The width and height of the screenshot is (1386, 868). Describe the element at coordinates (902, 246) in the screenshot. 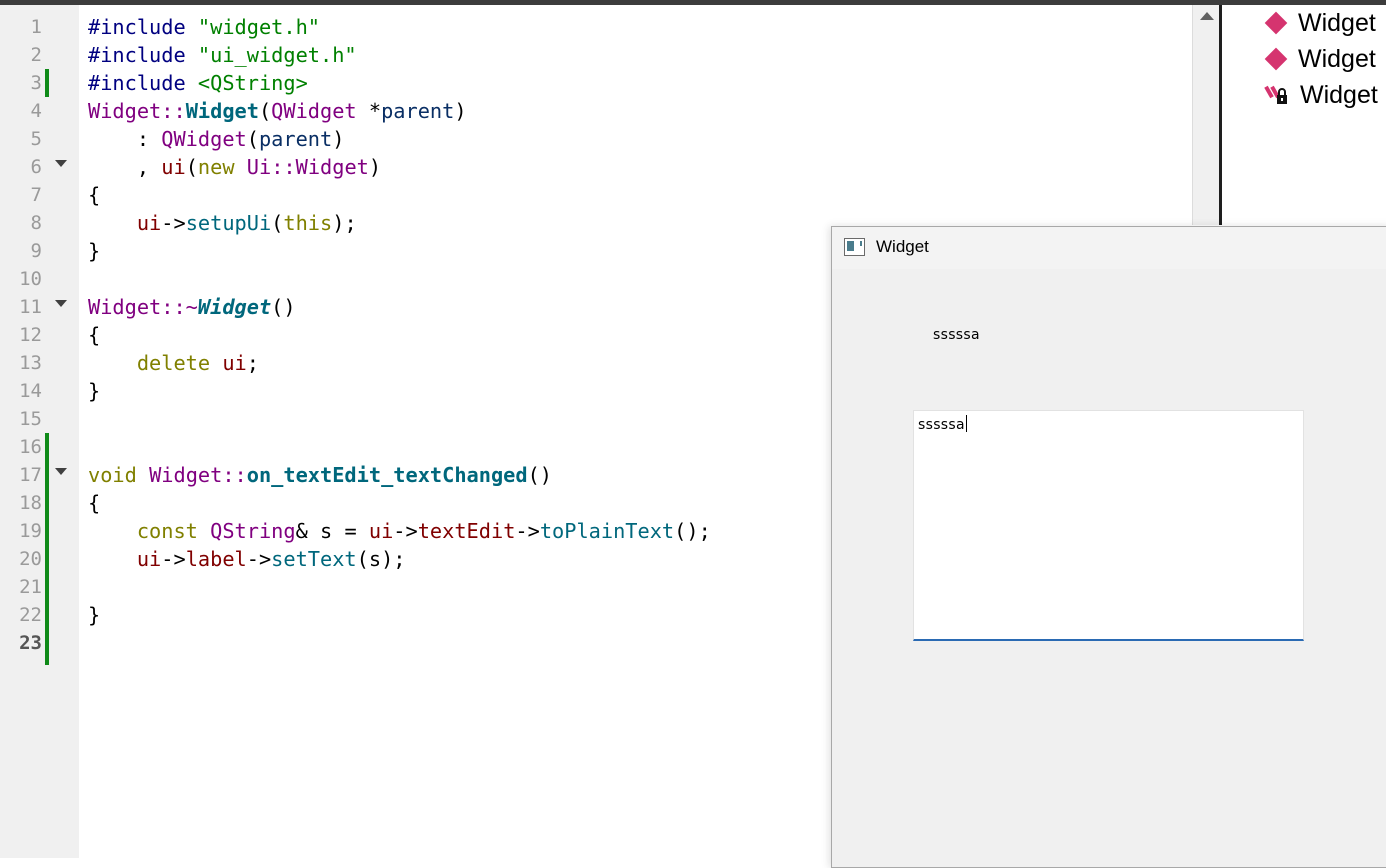

I see `window-title: Widget` at that location.